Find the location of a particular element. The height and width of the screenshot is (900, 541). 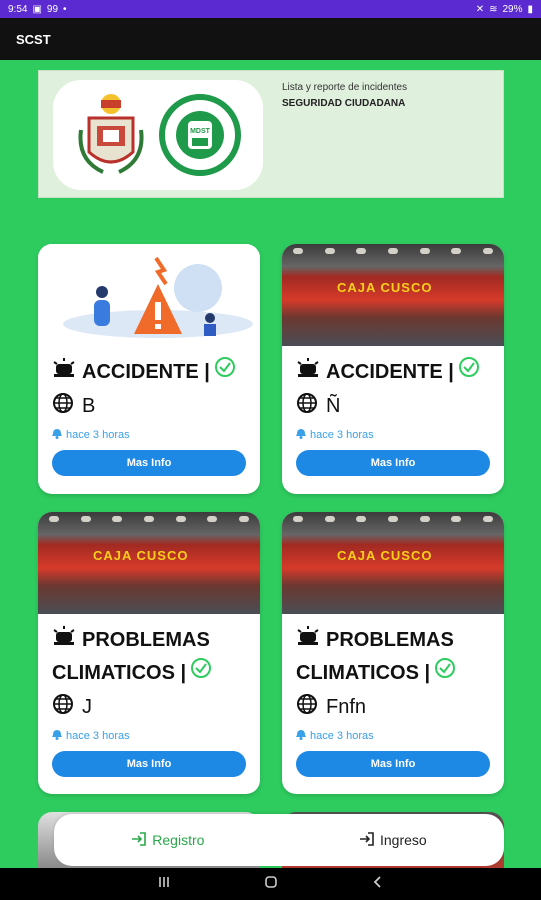

bottom-panel: Registro Ingreso is located at coordinates (271, 840).